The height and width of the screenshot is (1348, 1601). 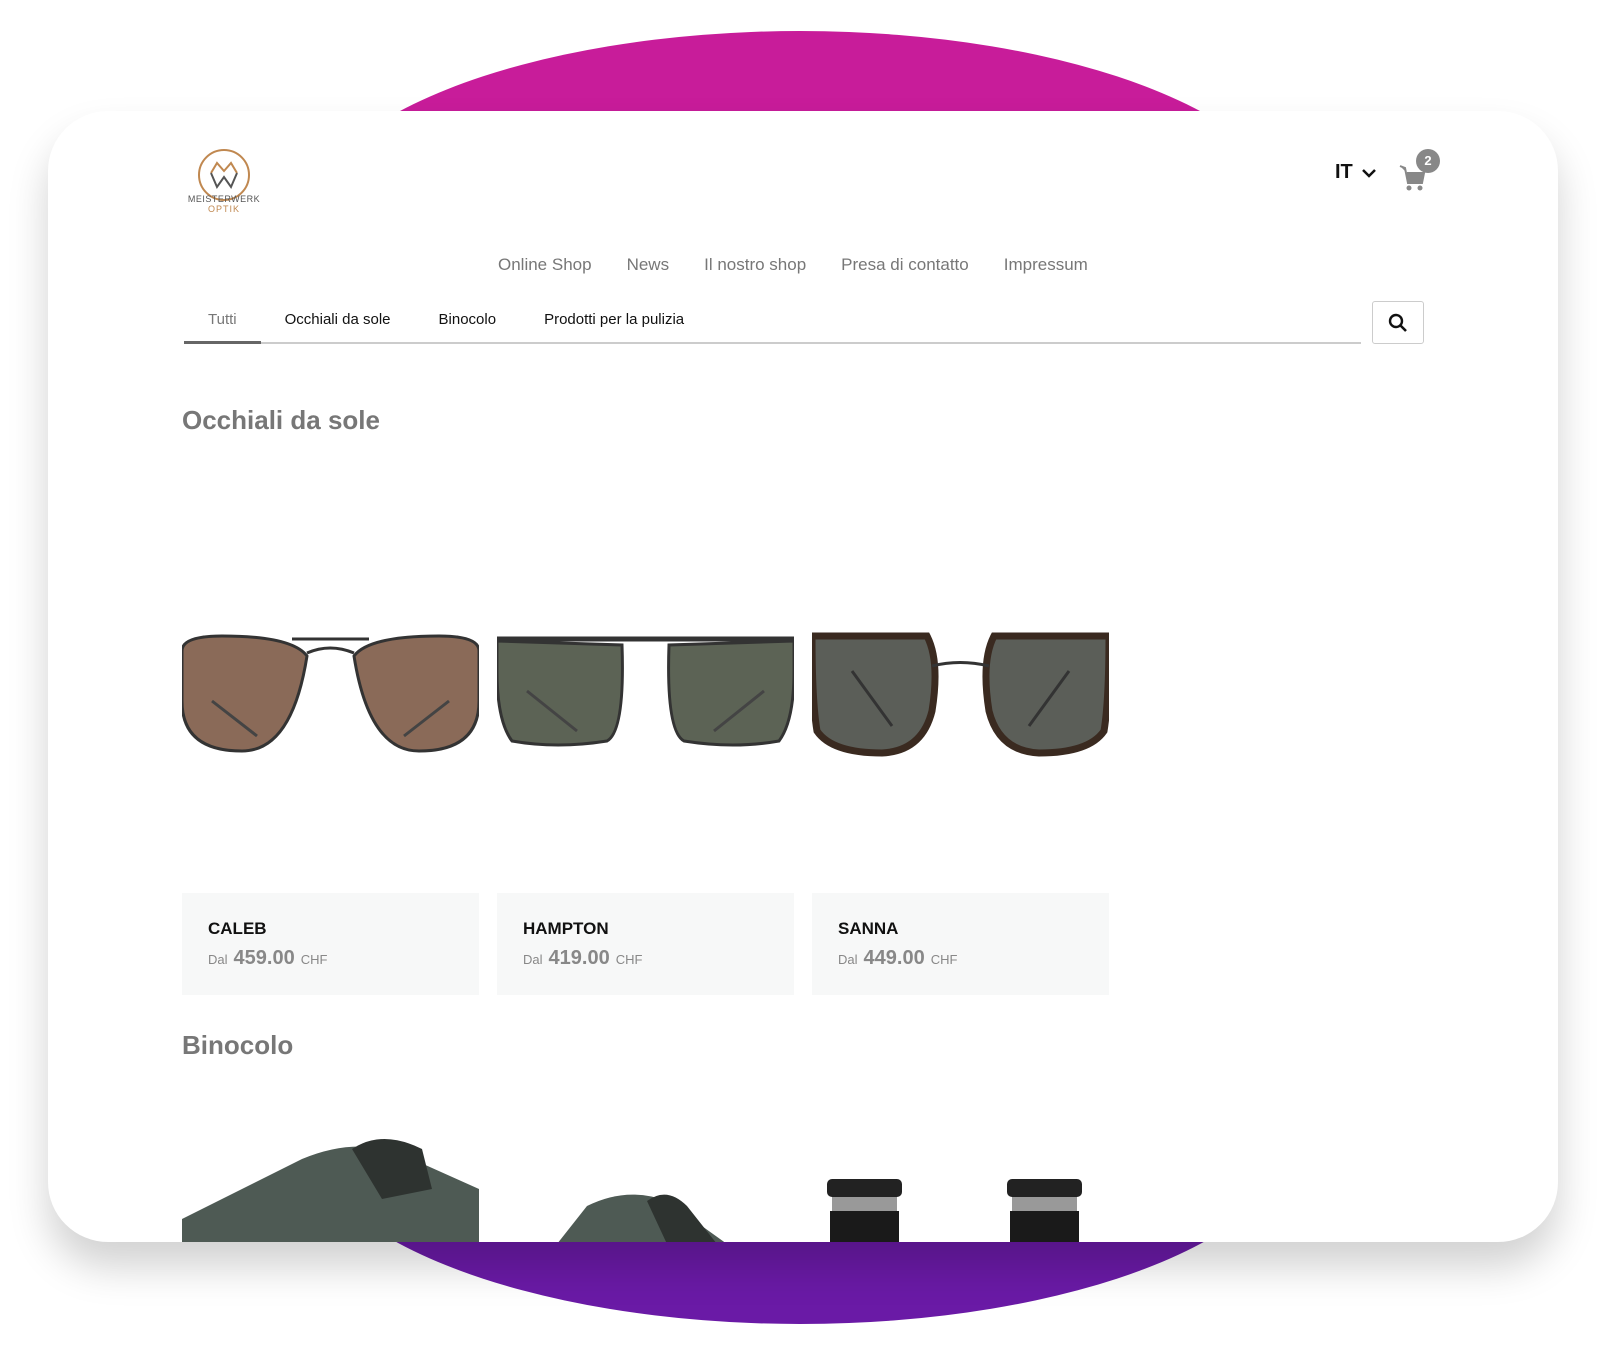 What do you see at coordinates (960, 813) in the screenshot?
I see `product-card-sanna: SANNA Dal 449.00 CHF` at bounding box center [960, 813].